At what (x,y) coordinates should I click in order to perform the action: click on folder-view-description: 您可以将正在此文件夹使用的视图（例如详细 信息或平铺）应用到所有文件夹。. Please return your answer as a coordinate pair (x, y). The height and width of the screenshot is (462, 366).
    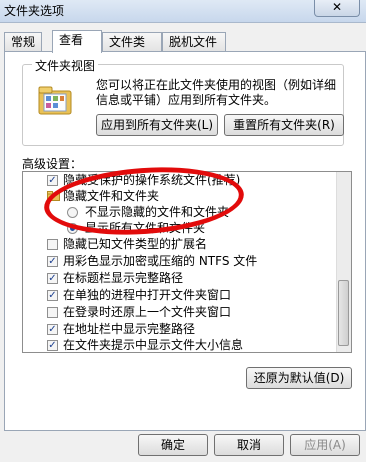
    Looking at the image, I should click on (216, 92).